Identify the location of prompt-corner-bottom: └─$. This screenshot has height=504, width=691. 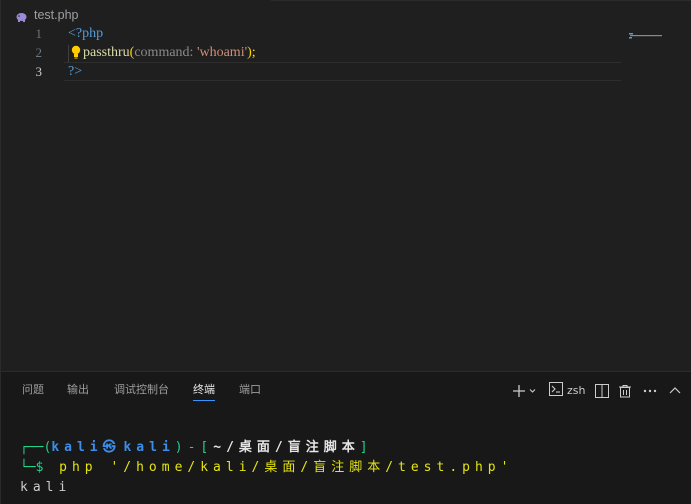
(32, 467).